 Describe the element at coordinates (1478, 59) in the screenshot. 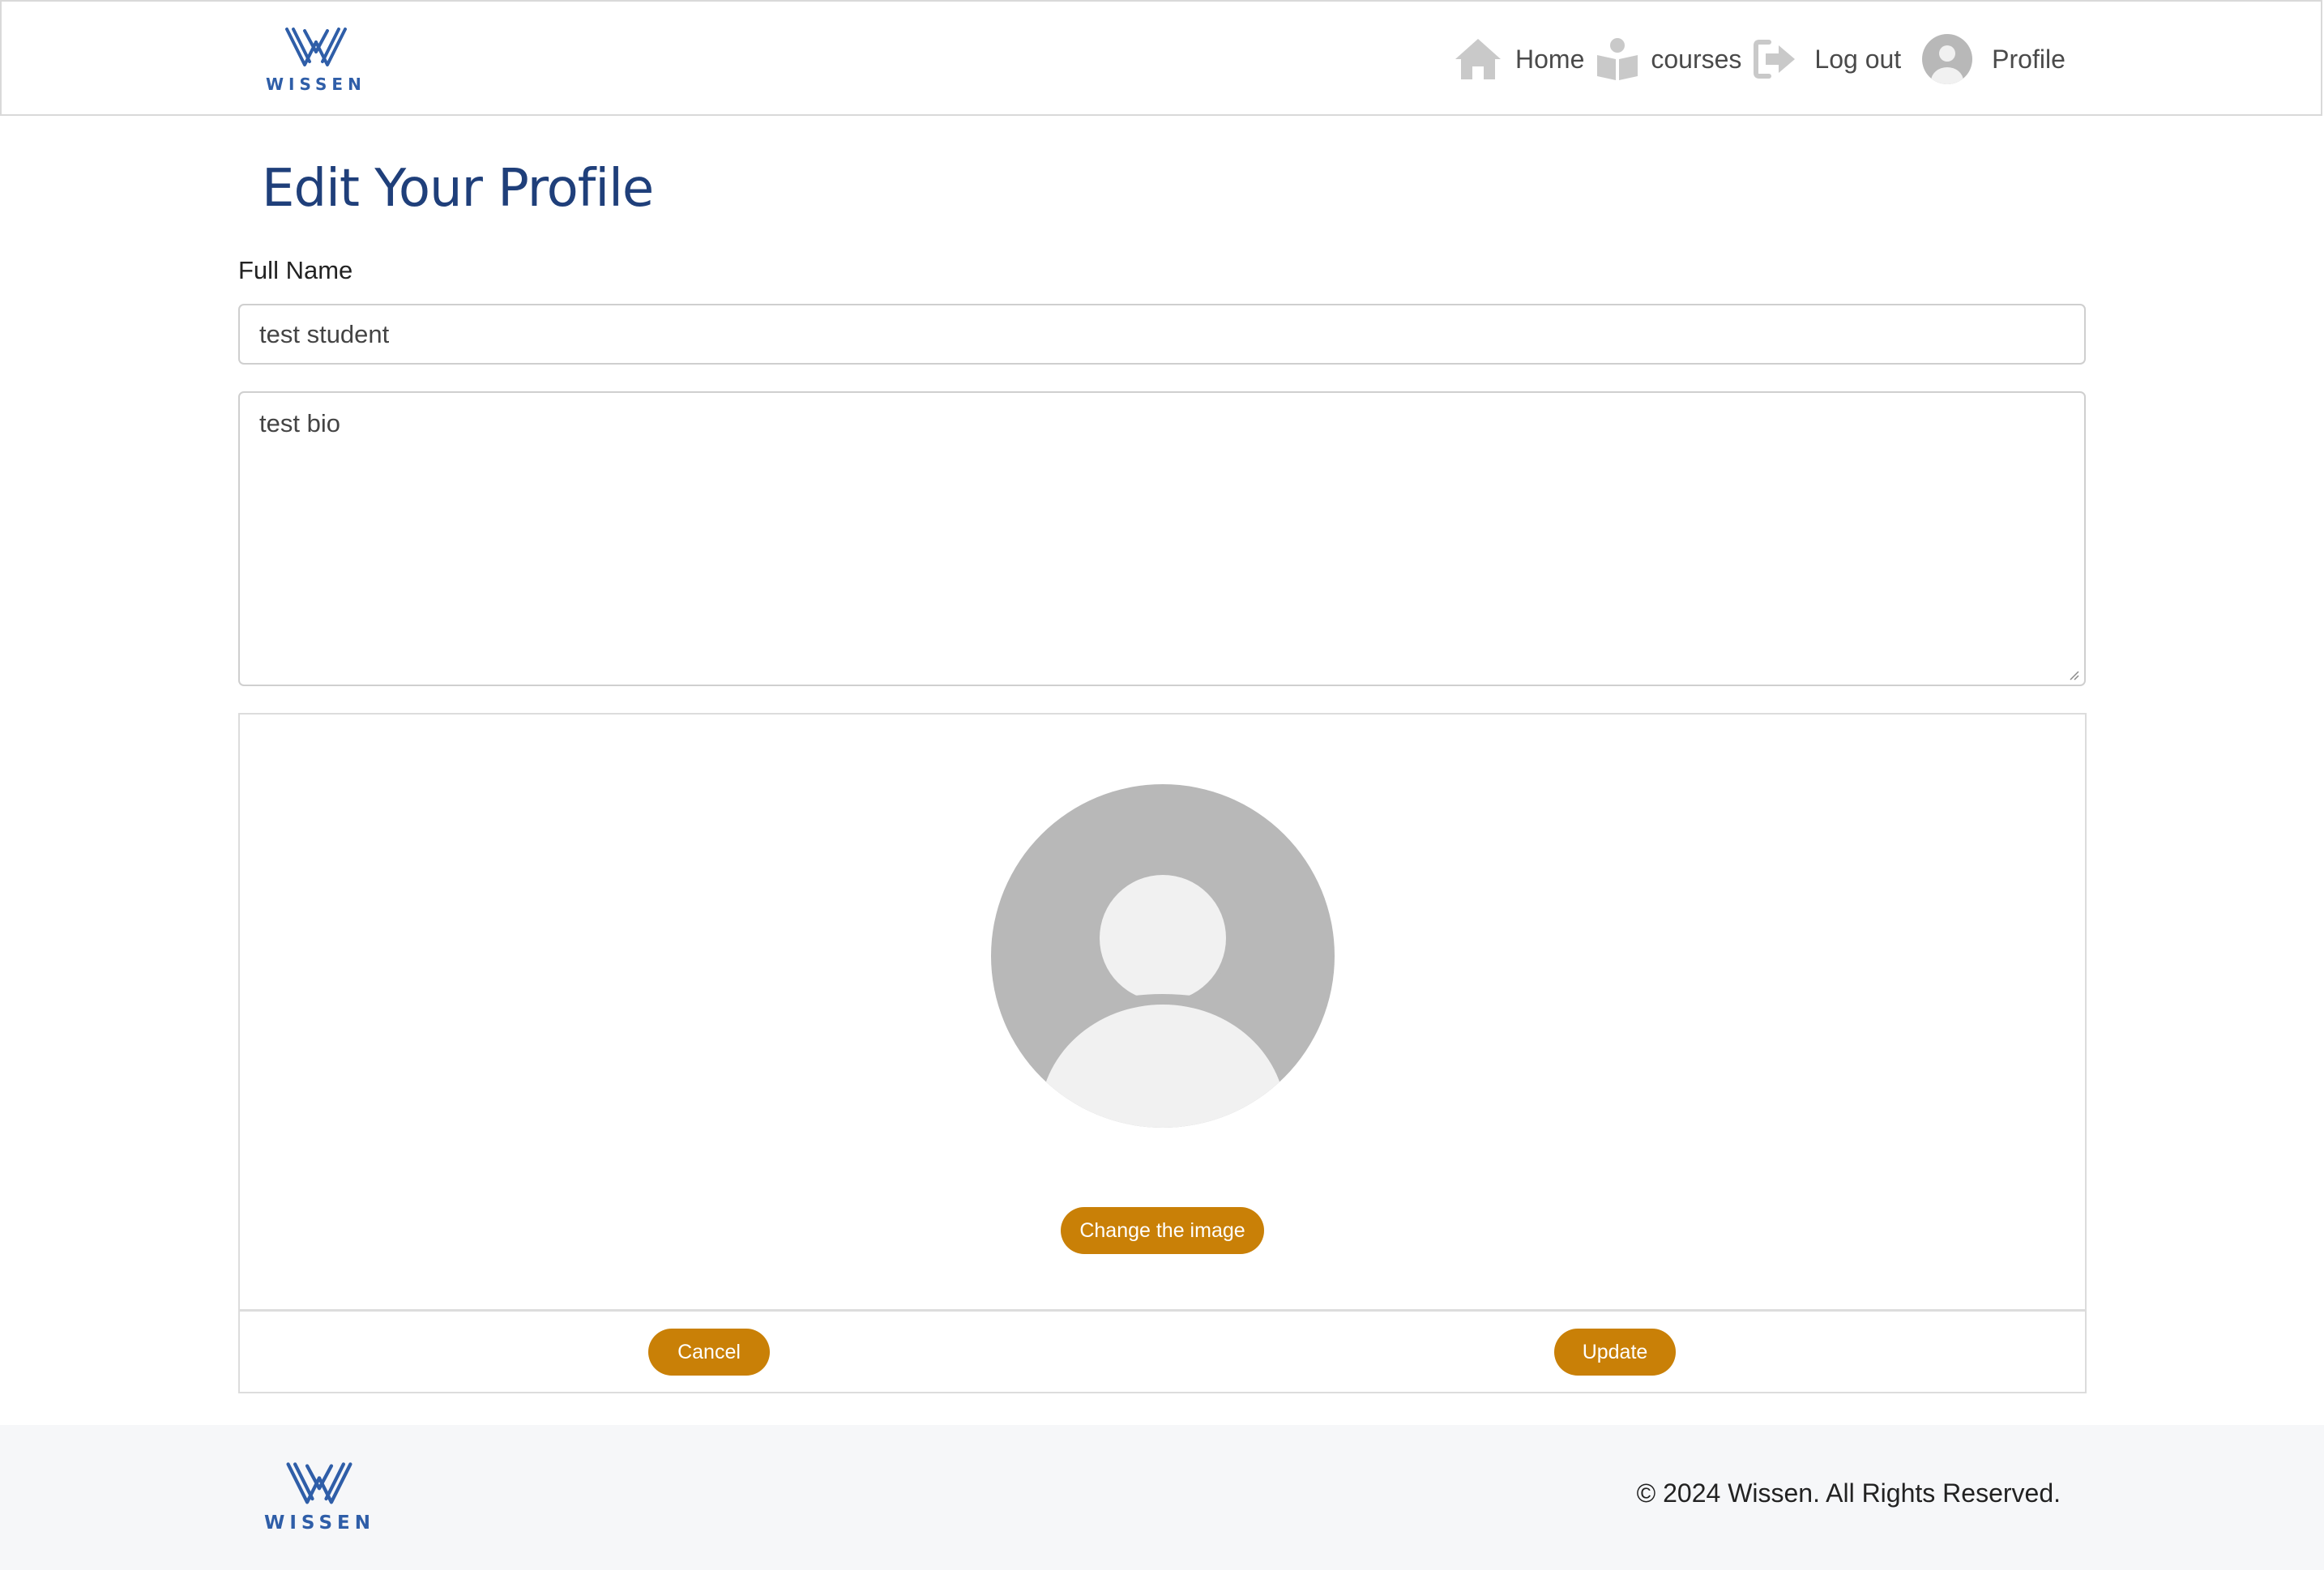

I see `home-icon` at that location.